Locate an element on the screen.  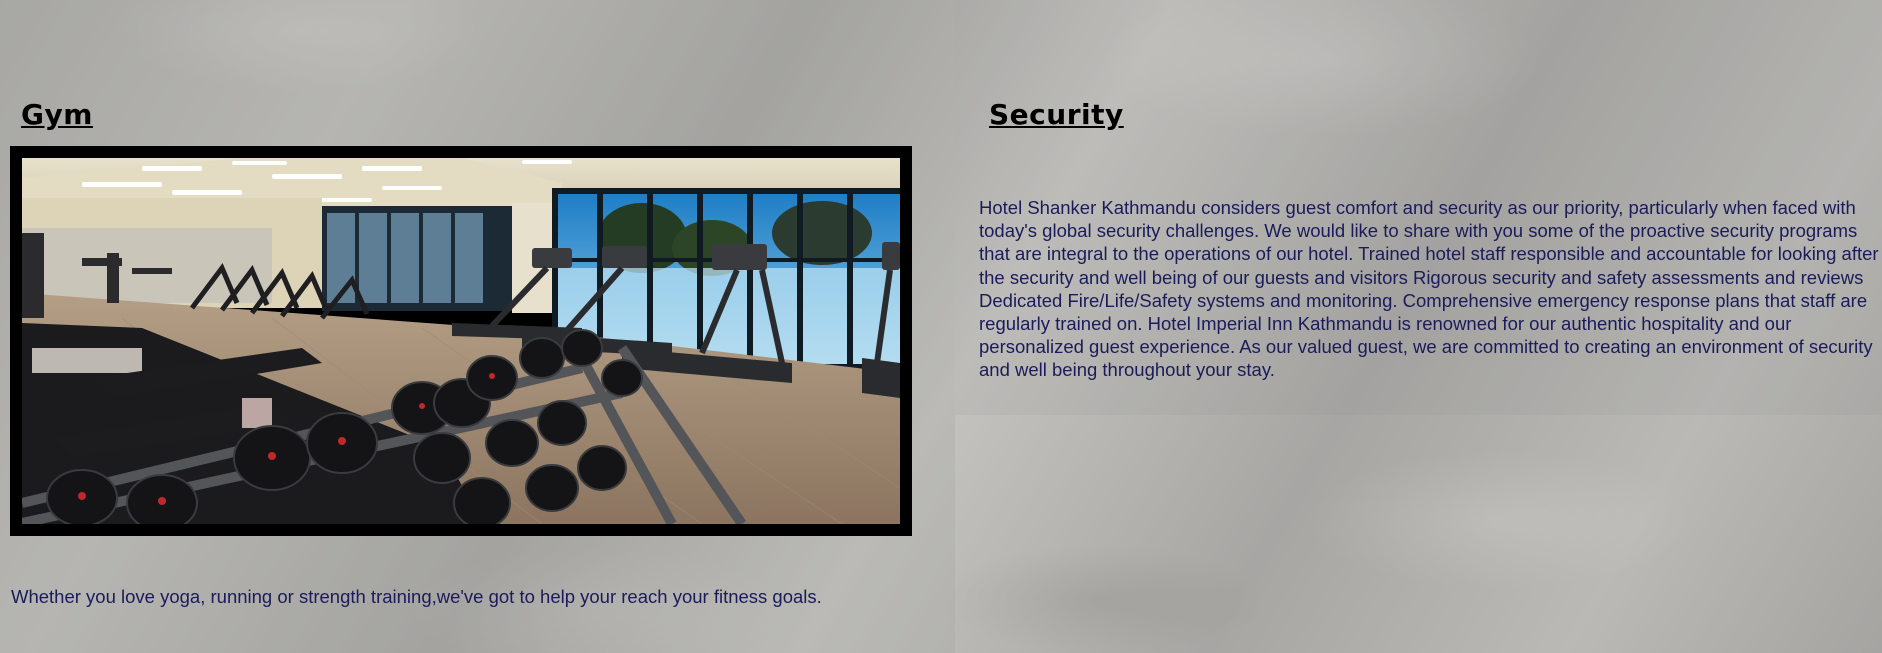
gym-heading: Gym is located at coordinates (57, 114).